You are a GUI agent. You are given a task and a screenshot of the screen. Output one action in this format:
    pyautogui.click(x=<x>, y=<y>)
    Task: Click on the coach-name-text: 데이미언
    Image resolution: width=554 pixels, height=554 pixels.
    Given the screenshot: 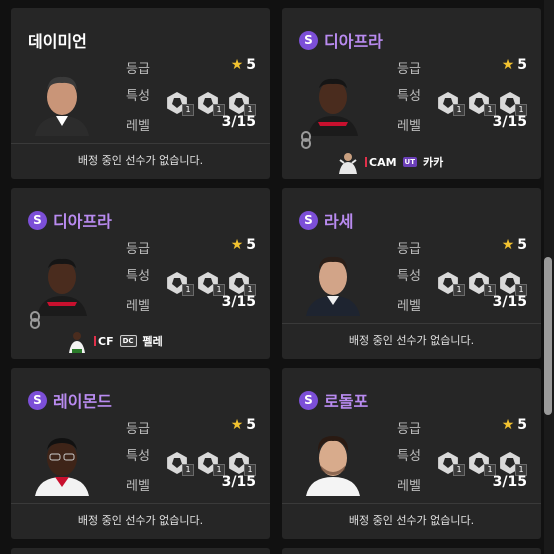 What is the action you would take?
    pyautogui.click(x=57, y=41)
    